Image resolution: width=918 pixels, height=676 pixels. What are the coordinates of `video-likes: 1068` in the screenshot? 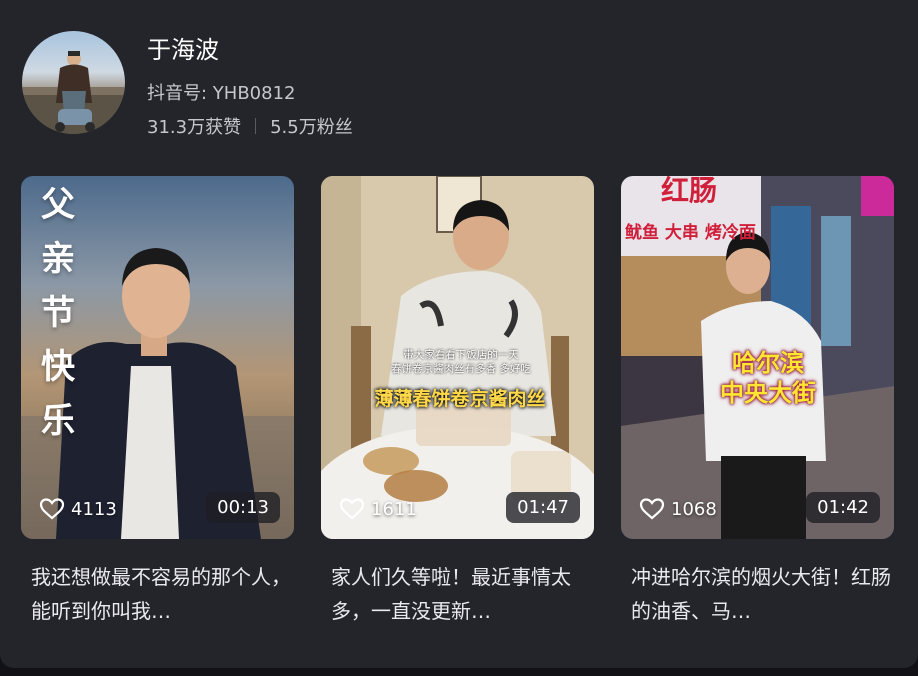 It's located at (678, 509).